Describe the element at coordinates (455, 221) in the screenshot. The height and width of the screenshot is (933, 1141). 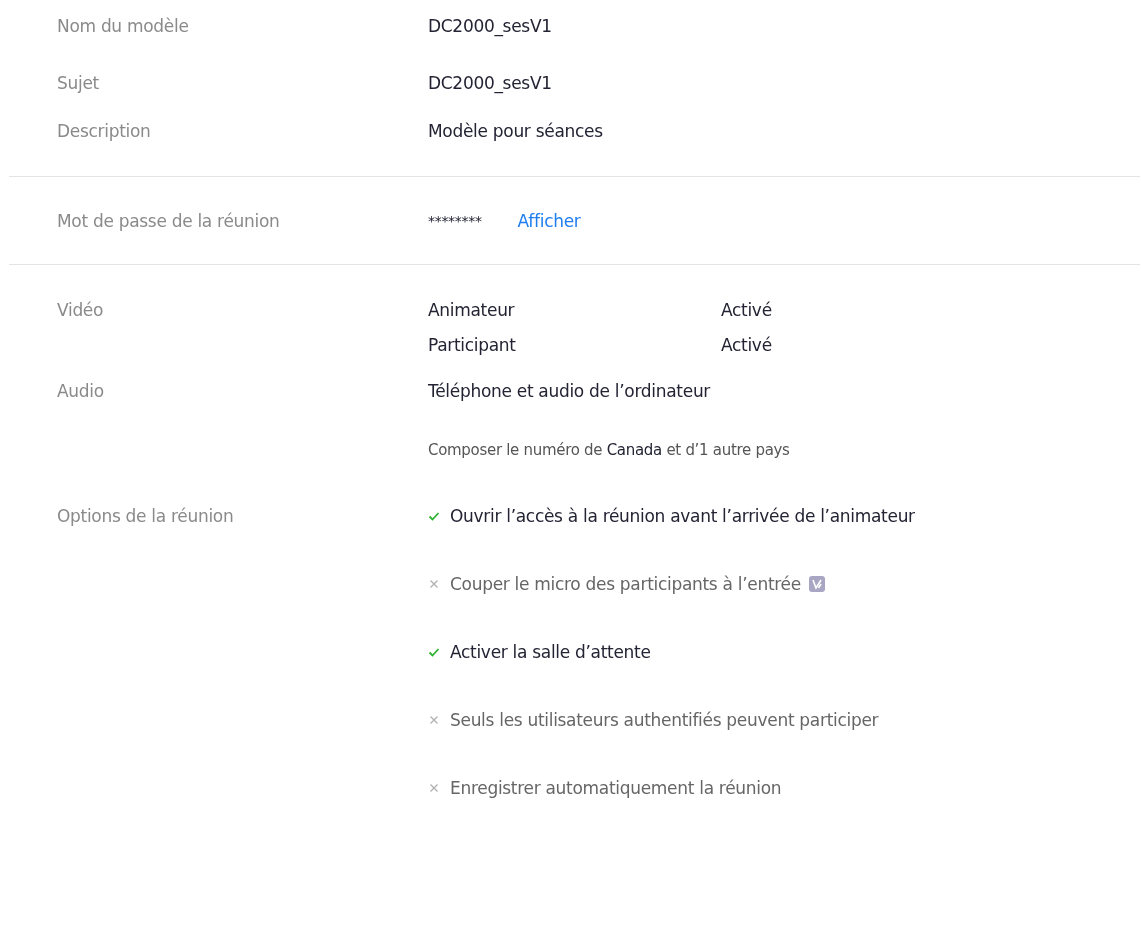
I see `masked-password: ********` at that location.